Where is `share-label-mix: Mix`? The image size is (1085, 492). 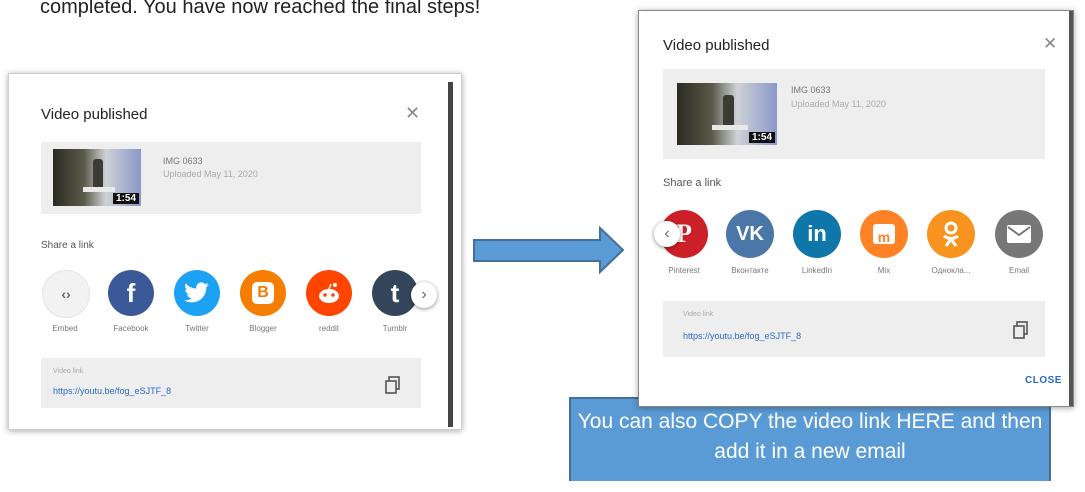
share-label-mix: Mix is located at coordinates (884, 270).